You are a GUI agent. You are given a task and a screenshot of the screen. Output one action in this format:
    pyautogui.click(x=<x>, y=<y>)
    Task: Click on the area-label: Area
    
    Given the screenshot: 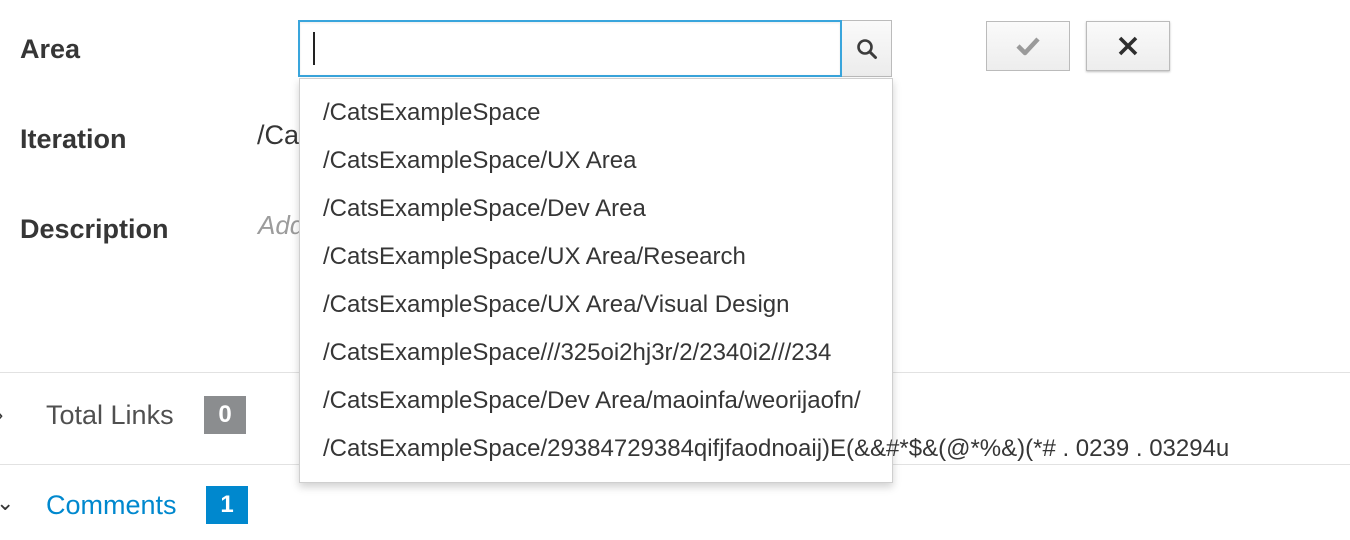 What is the action you would take?
    pyautogui.click(x=50, y=49)
    